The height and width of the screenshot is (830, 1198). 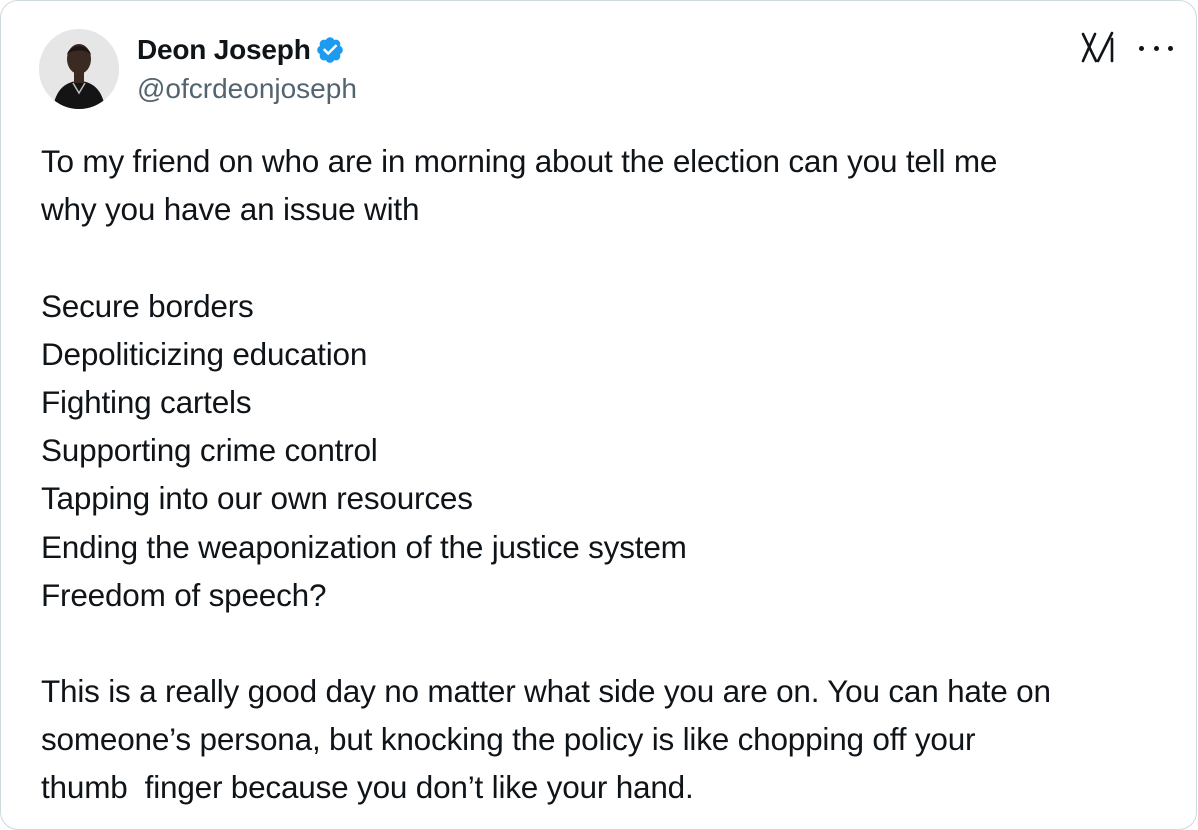 I want to click on tweet-line: Supporting crime control, so click(x=209, y=450).